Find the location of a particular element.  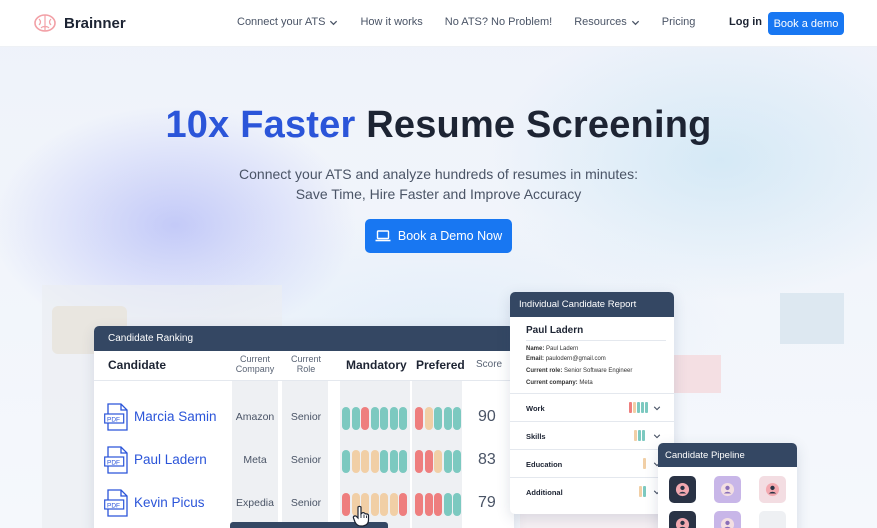

candidate-name: Marcia Samin is located at coordinates (175, 416).